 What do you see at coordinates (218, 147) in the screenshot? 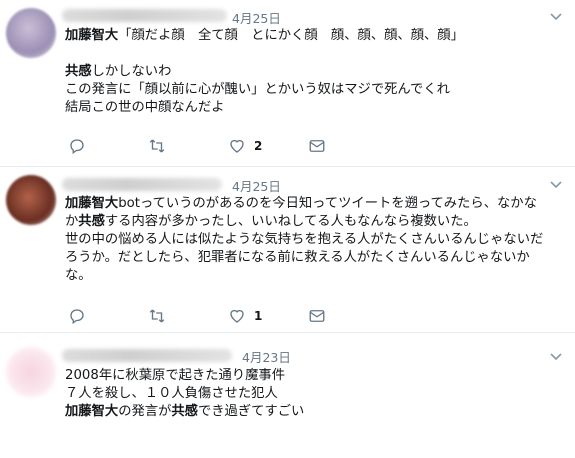
I see `tweet-actions: 2` at bounding box center [218, 147].